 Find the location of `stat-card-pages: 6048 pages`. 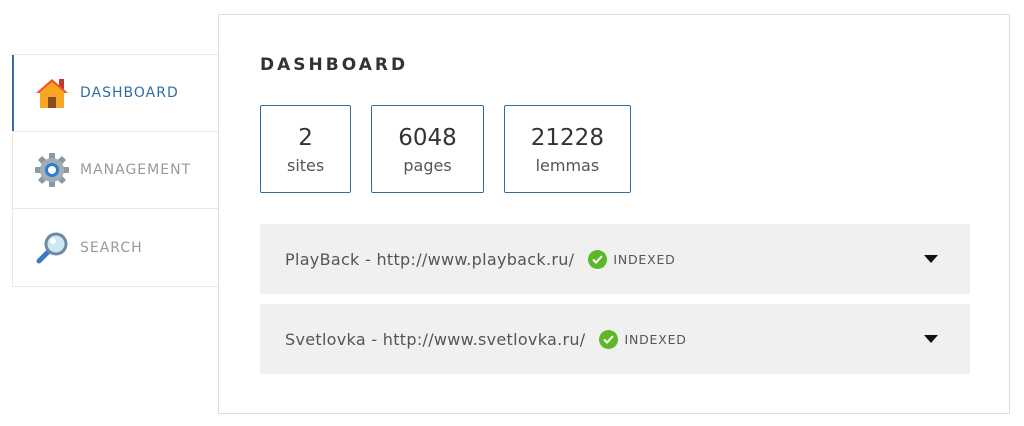

stat-card-pages: 6048 pages is located at coordinates (427, 149).